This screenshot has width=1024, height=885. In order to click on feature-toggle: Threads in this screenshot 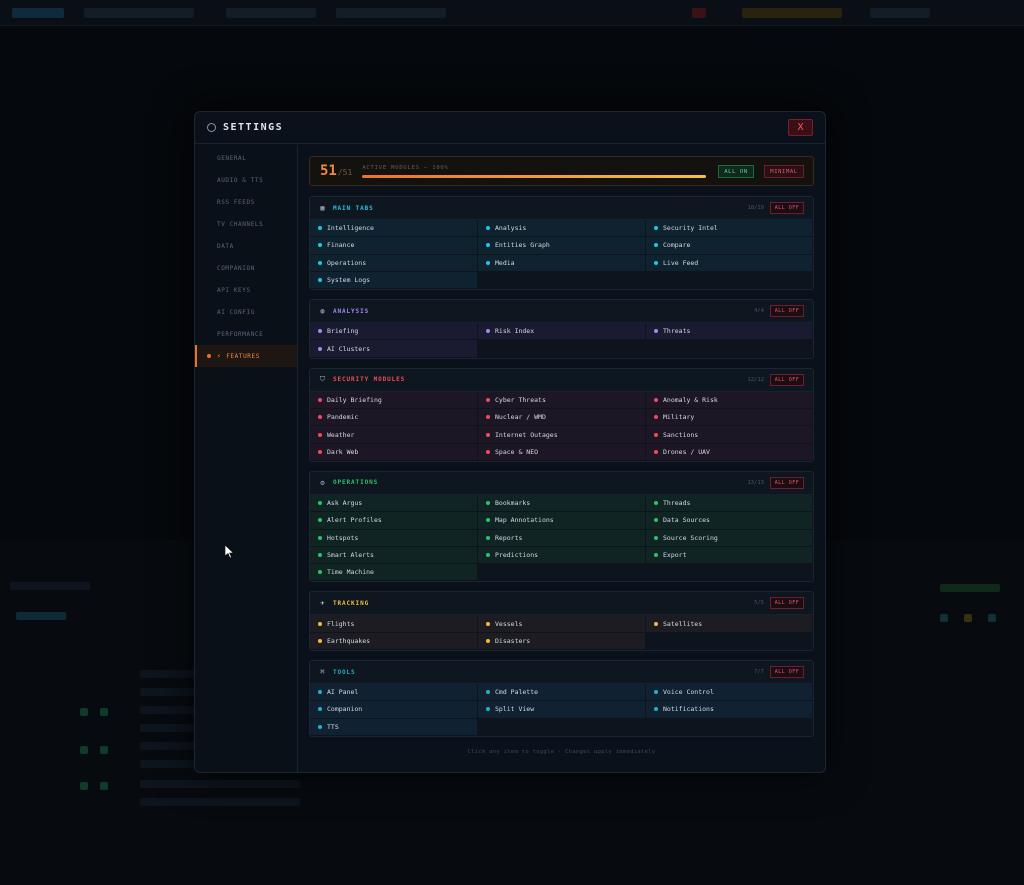, I will do `click(729, 503)`.